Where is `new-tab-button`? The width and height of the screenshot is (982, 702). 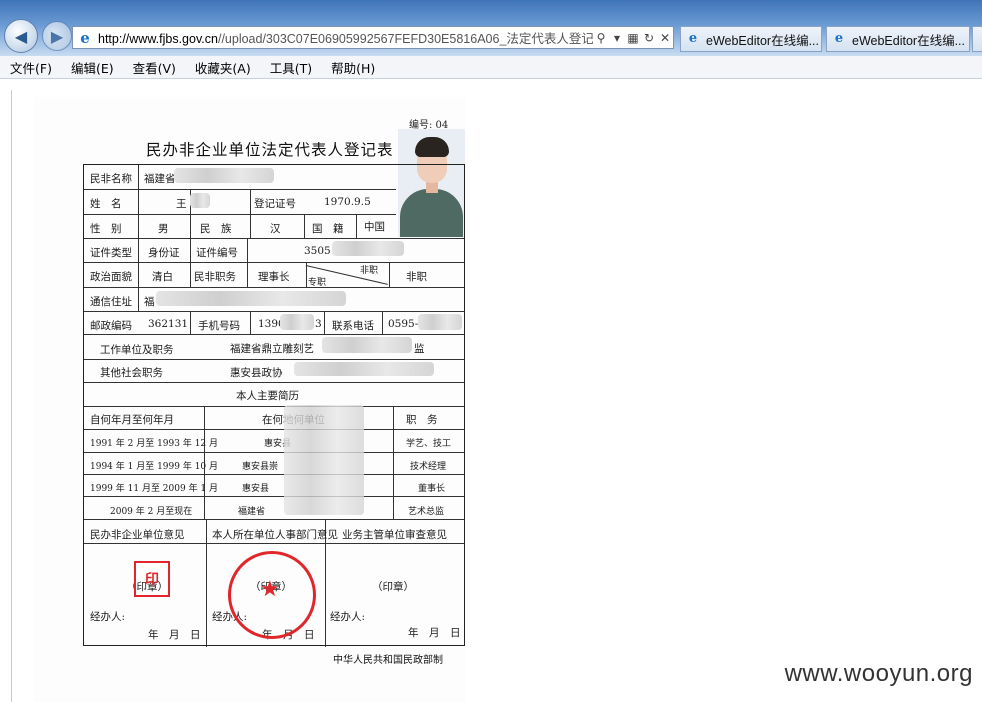
new-tab-button is located at coordinates (977, 39).